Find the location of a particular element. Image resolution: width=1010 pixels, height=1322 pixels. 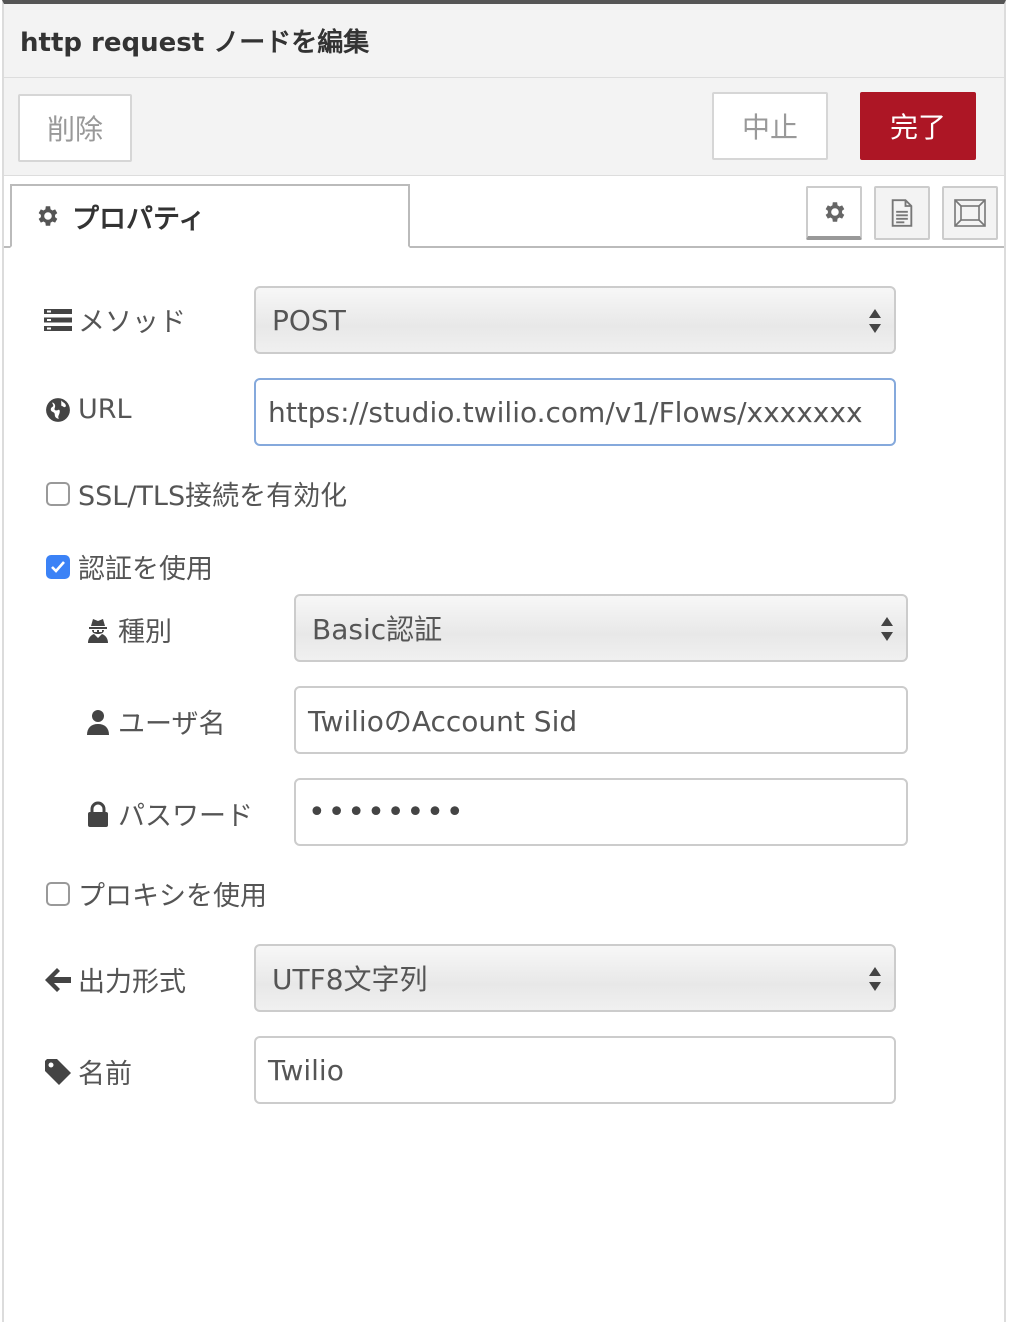

username-label-row: ユーザ名 is located at coordinates (154, 721).